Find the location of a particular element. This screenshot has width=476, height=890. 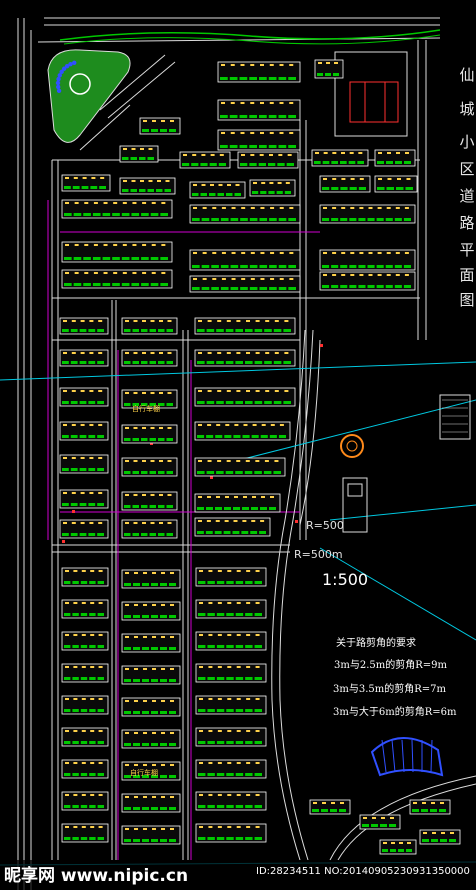

title-char: 路 is located at coordinates (467, 223).